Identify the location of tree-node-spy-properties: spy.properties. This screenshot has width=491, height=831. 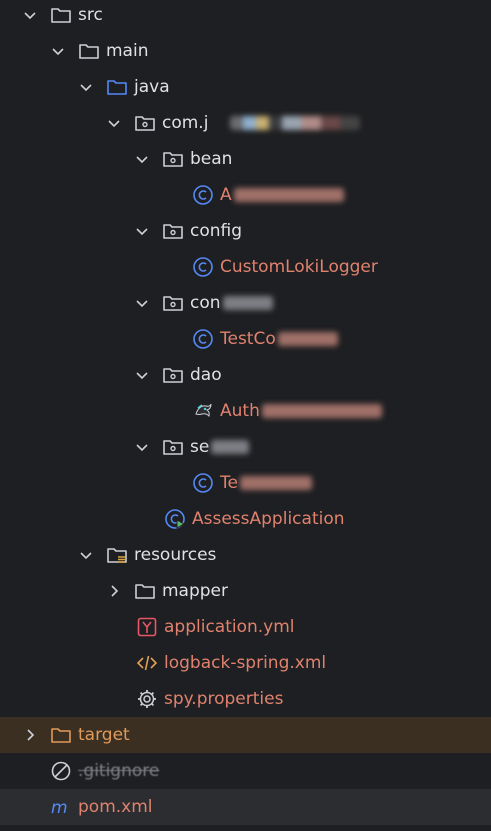
(245, 699).